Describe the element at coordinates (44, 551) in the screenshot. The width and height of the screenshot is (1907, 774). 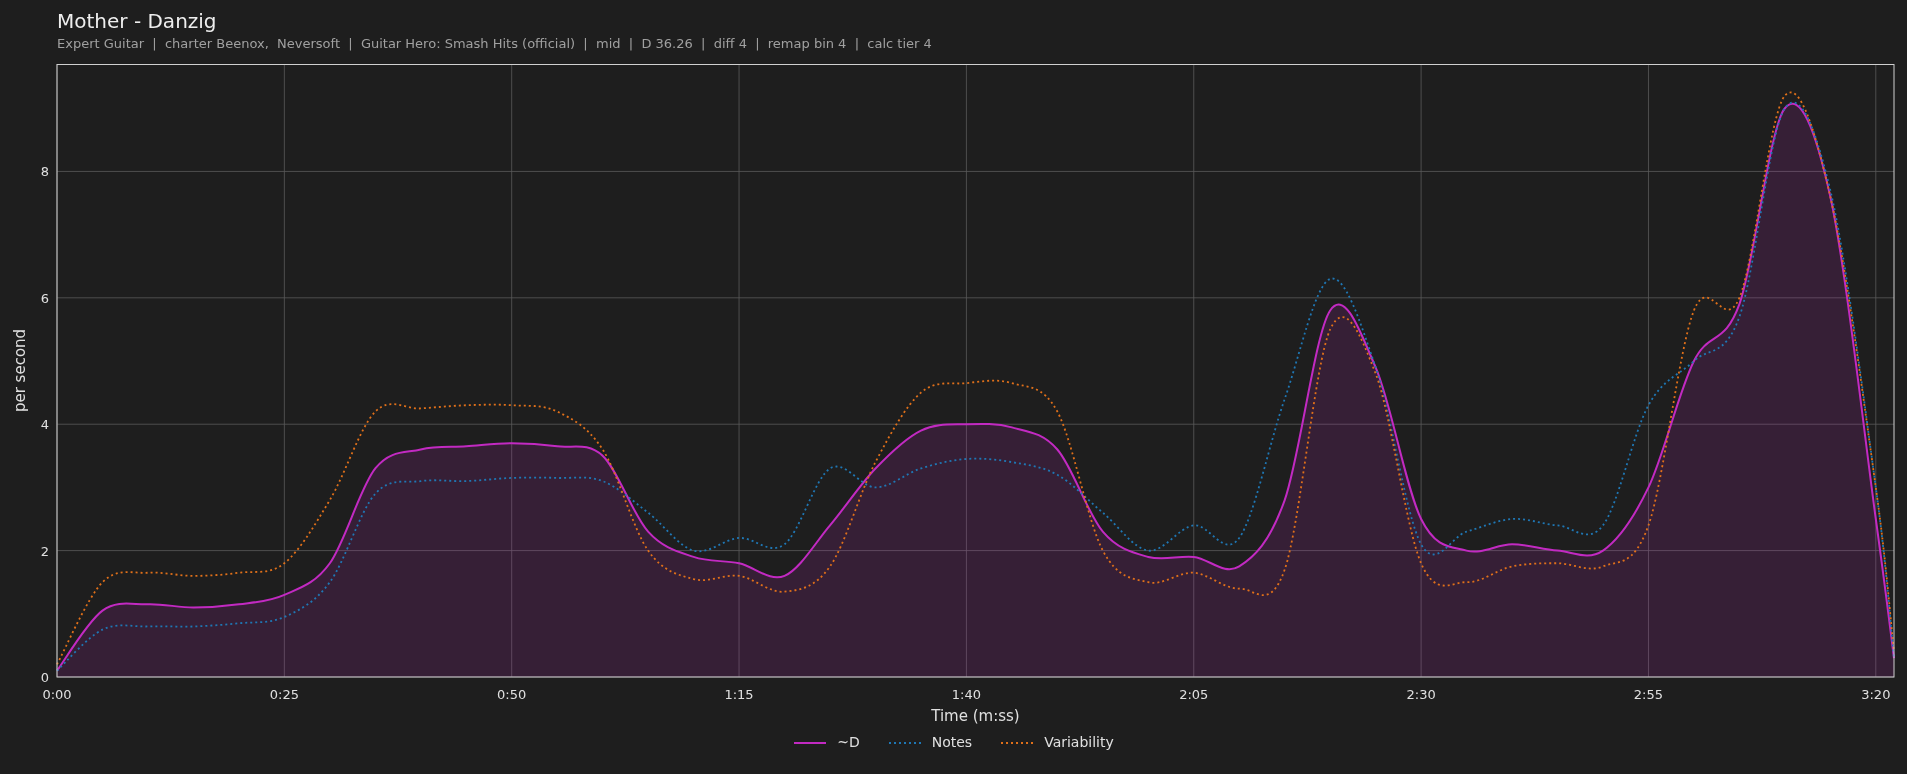
I see `y-tick-label: 2` at that location.